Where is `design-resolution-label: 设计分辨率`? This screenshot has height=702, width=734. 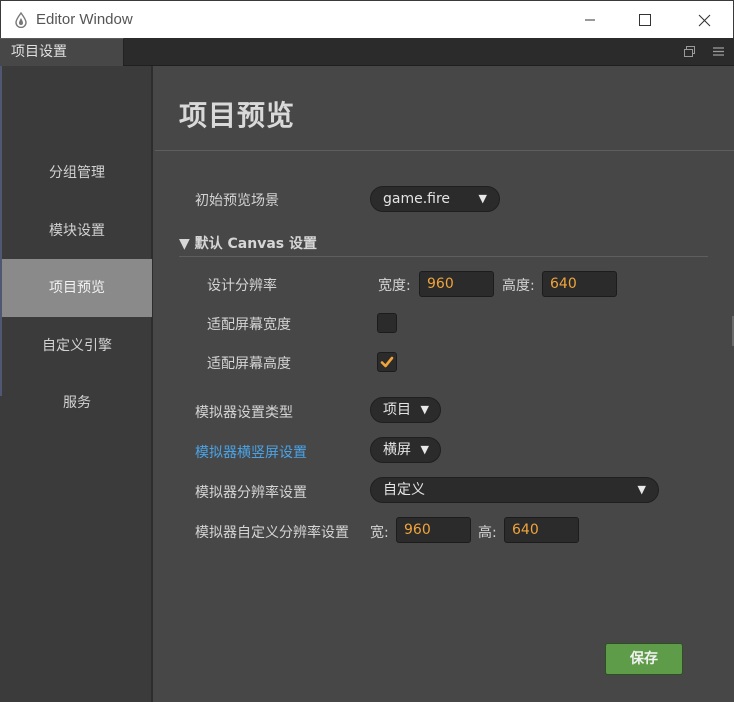 design-resolution-label: 设计分辨率 is located at coordinates (242, 286).